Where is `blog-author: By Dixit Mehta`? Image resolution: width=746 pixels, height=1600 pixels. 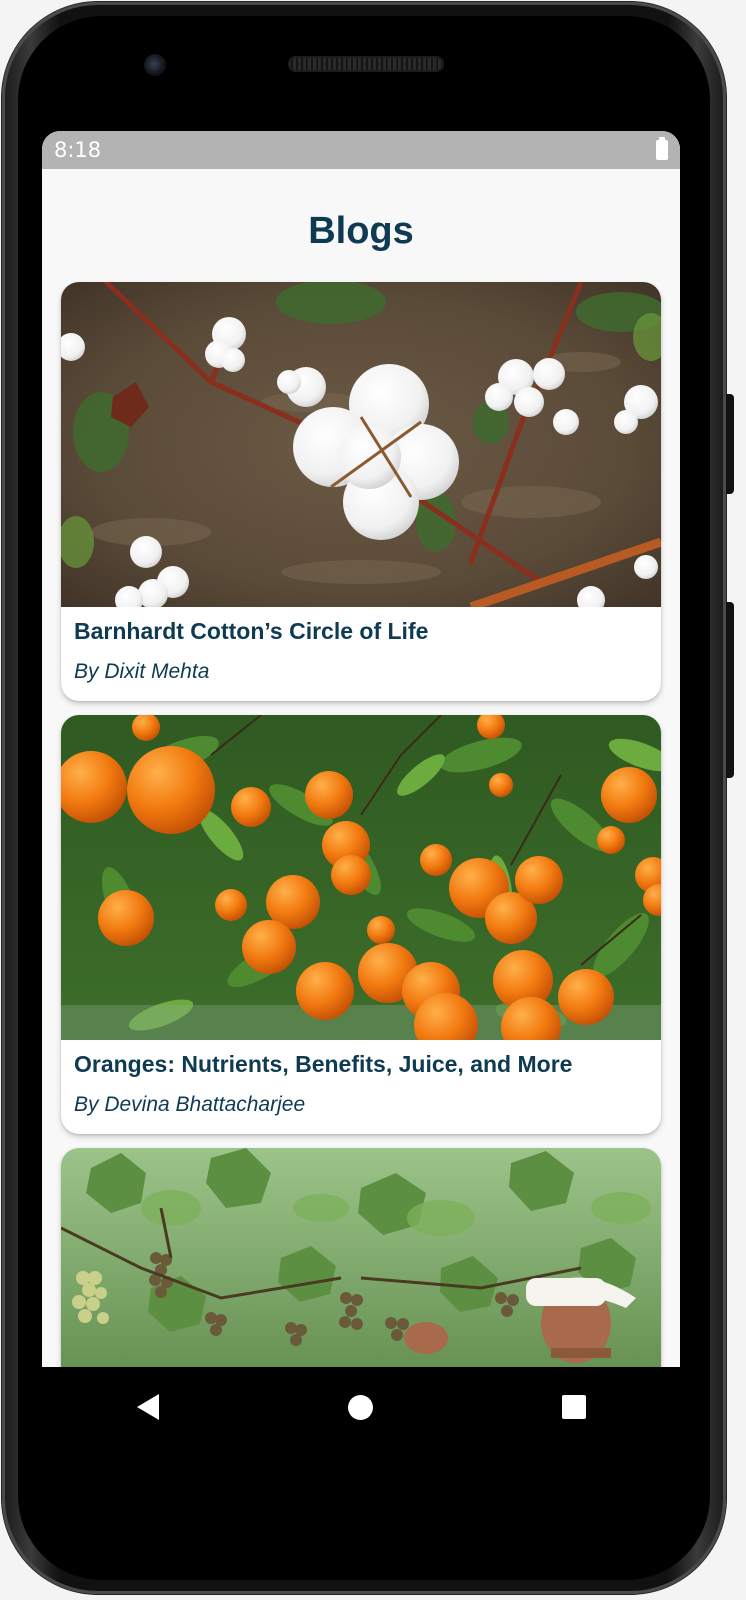
blog-author: By Dixit Mehta is located at coordinates (142, 671).